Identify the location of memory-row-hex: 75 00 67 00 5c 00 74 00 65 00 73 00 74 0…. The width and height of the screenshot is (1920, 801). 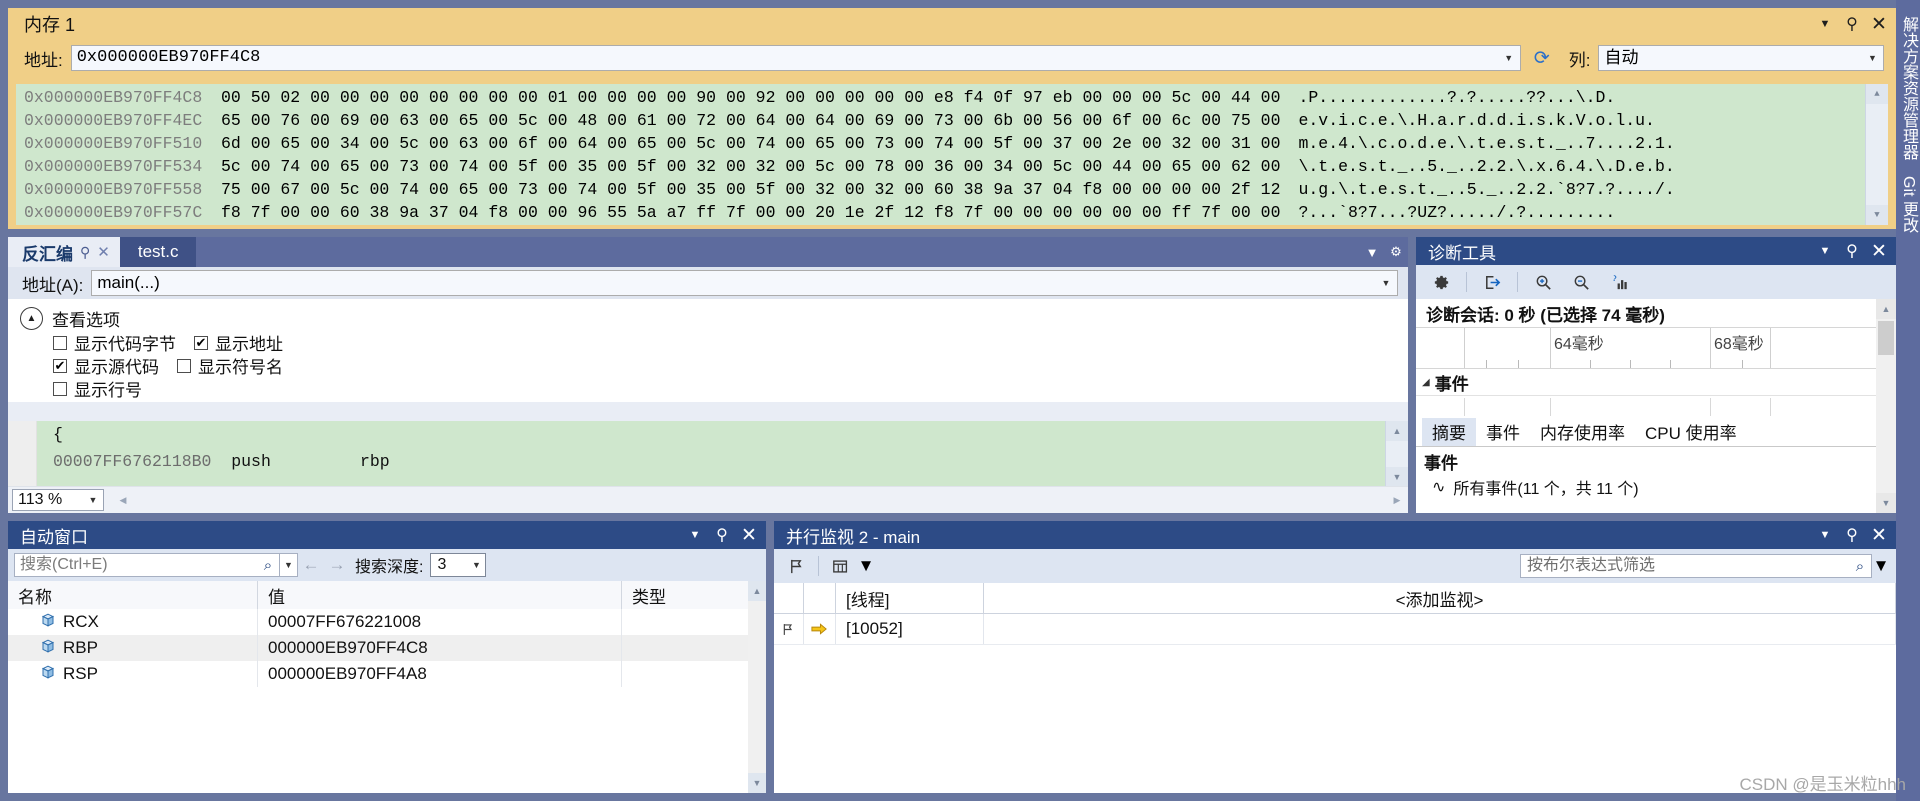
(750, 189).